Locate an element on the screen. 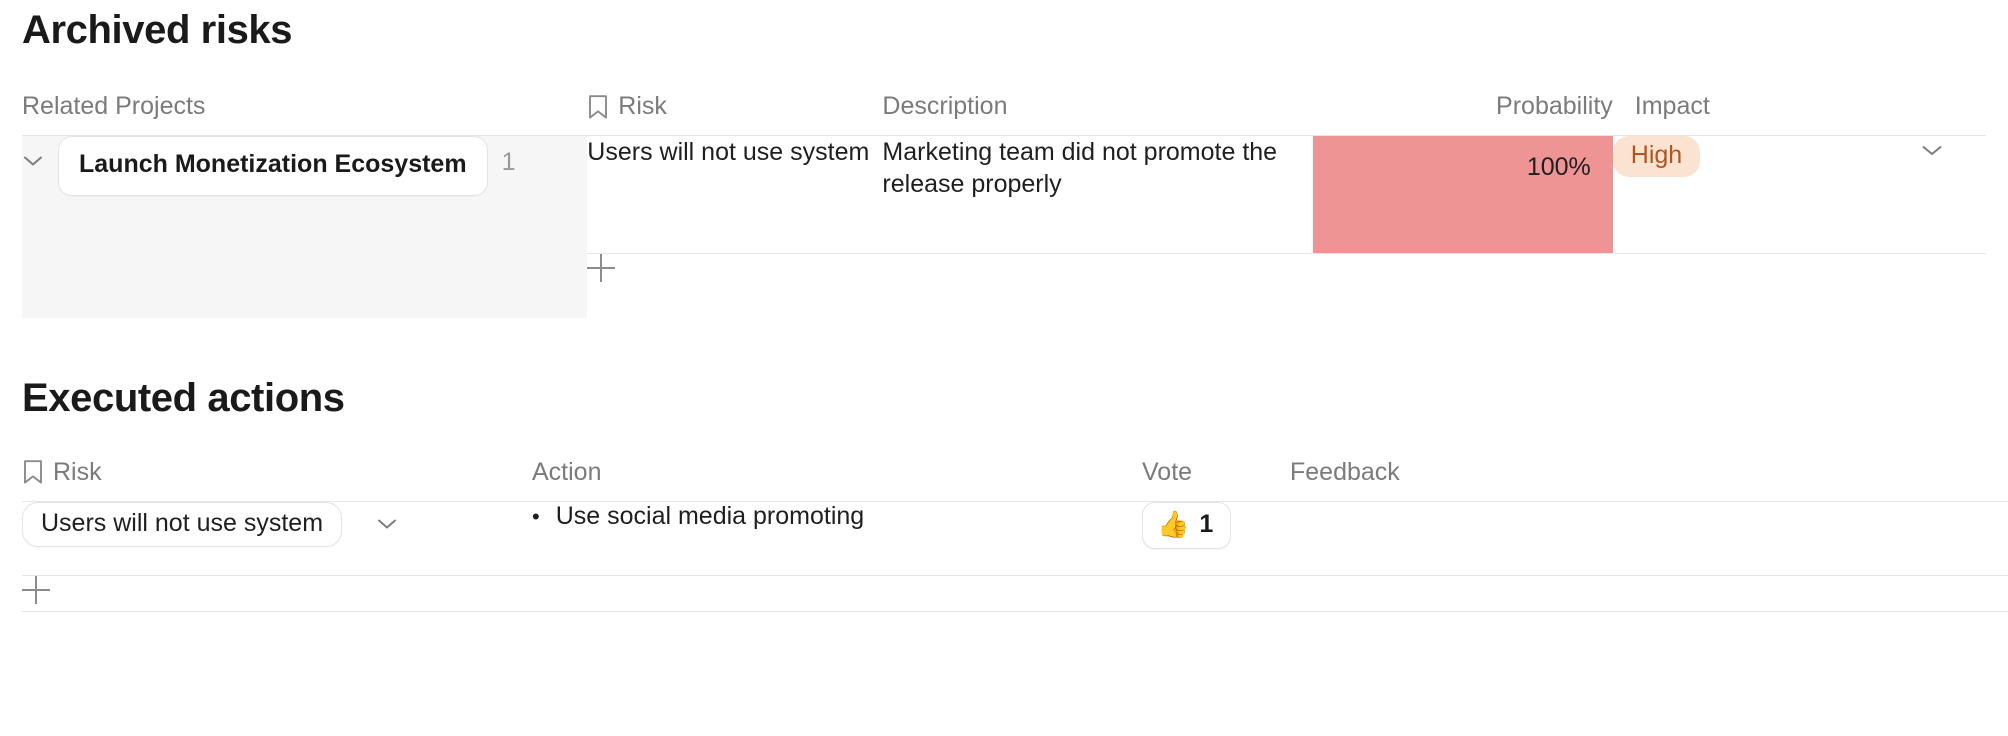 The image size is (2008, 736). column-header-related-projects-label: Related Projects is located at coordinates (114, 106).